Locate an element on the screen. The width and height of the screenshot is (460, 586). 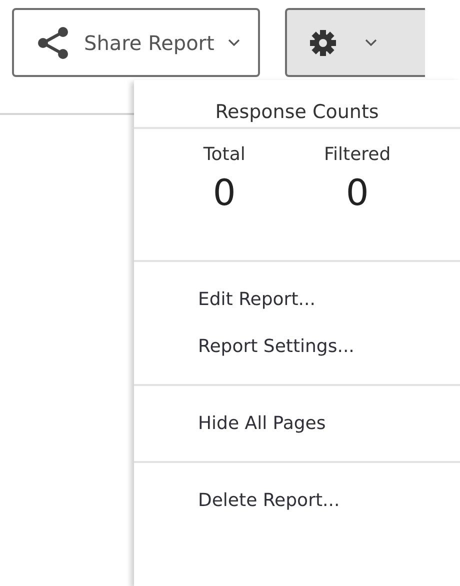
menu-title: Response Counts is located at coordinates (297, 112).